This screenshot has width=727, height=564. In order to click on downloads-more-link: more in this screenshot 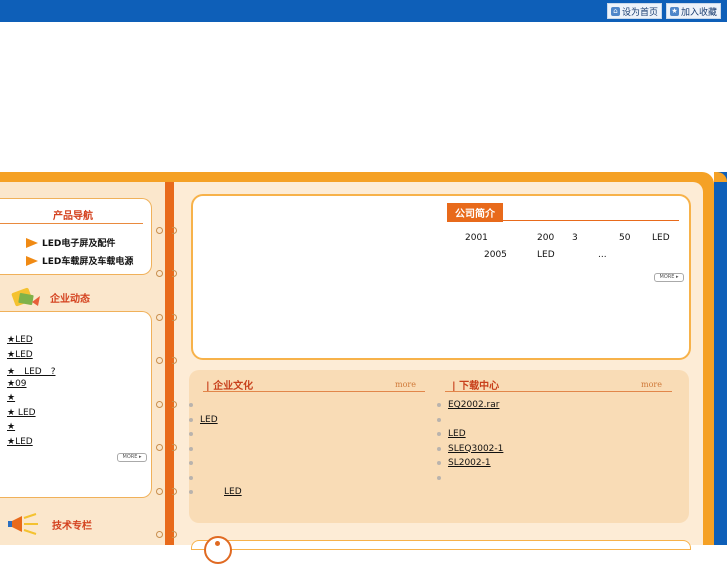, I will do `click(651, 384)`.